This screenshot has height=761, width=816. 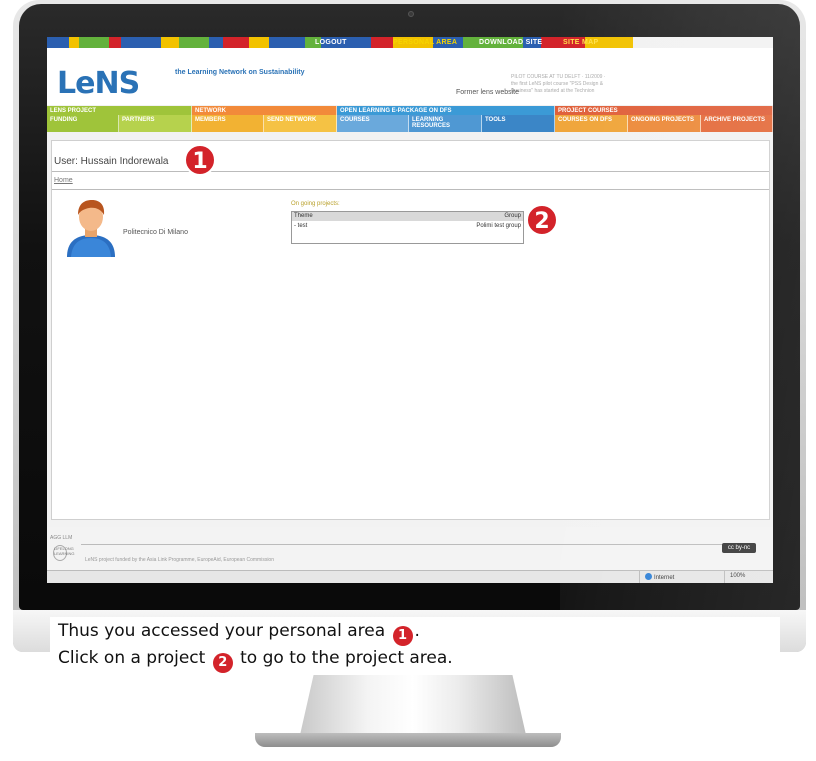 What do you see at coordinates (119, 110) in the screenshot?
I see `menu-group-lens-project: LENS PROJECT` at bounding box center [119, 110].